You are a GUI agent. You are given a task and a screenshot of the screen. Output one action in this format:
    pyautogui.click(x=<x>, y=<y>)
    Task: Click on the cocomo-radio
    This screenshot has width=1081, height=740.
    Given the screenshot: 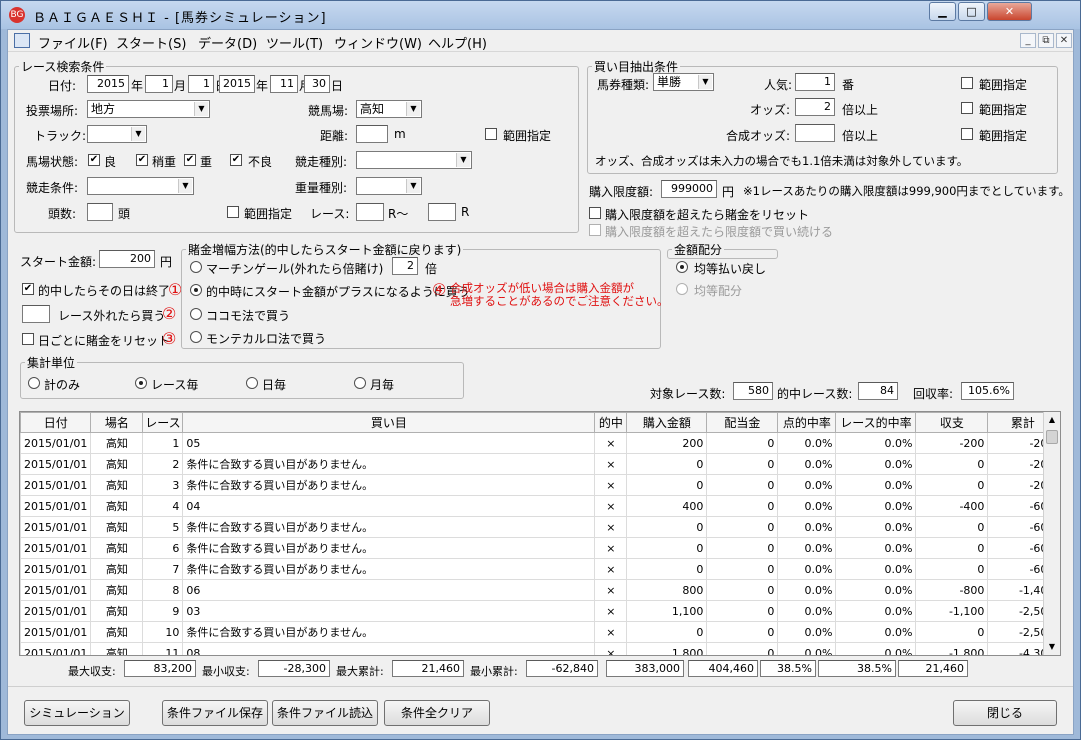 What is the action you would take?
    pyautogui.click(x=196, y=314)
    